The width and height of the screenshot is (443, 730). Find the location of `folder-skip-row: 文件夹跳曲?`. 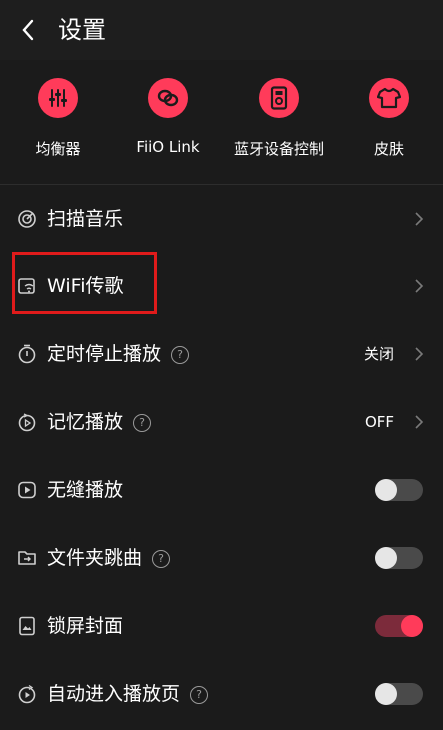

folder-skip-row: 文件夹跳曲? is located at coordinates (221, 558).